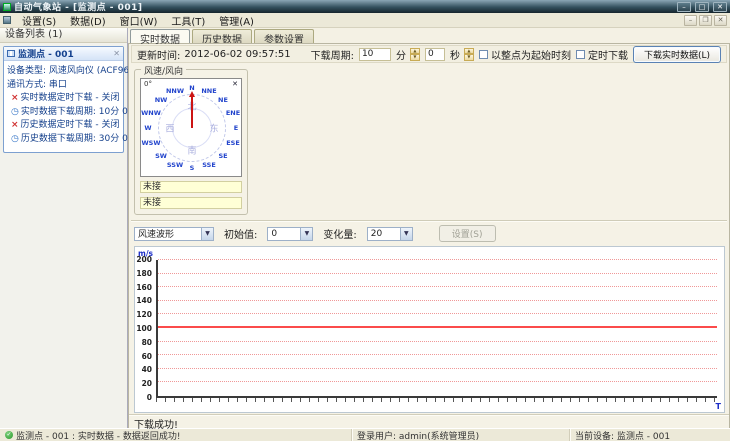 This screenshot has height=441, width=730. I want to click on menu-window: 窗口(W), so click(139, 20).